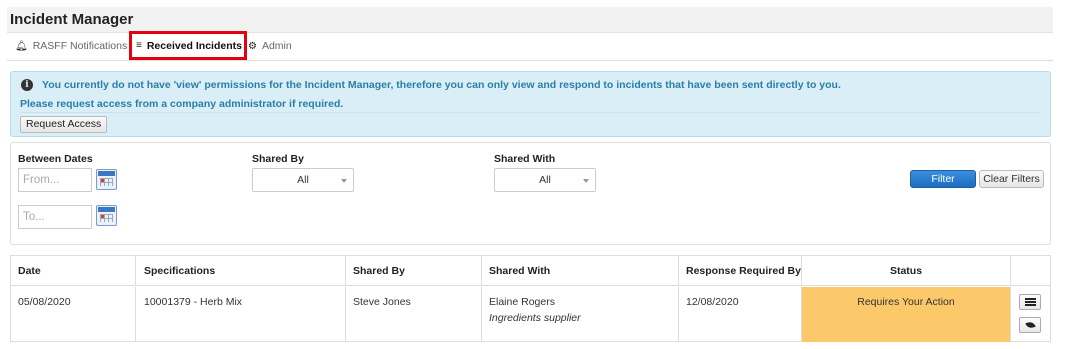  Describe the element at coordinates (906, 314) in the screenshot. I see `status-badge: Requires Your Action` at that location.